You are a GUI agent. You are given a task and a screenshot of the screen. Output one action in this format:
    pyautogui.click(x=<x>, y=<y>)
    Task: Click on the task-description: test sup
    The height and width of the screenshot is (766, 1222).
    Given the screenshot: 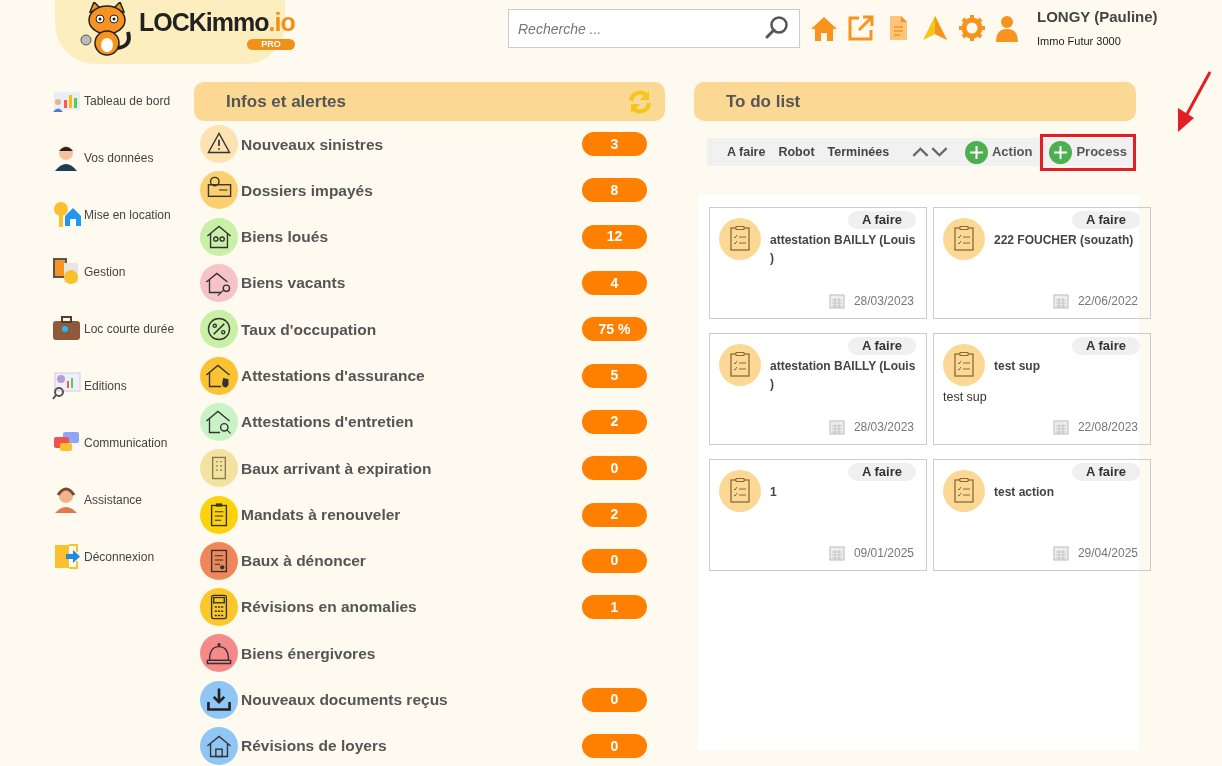 What is the action you would take?
    pyautogui.click(x=965, y=397)
    